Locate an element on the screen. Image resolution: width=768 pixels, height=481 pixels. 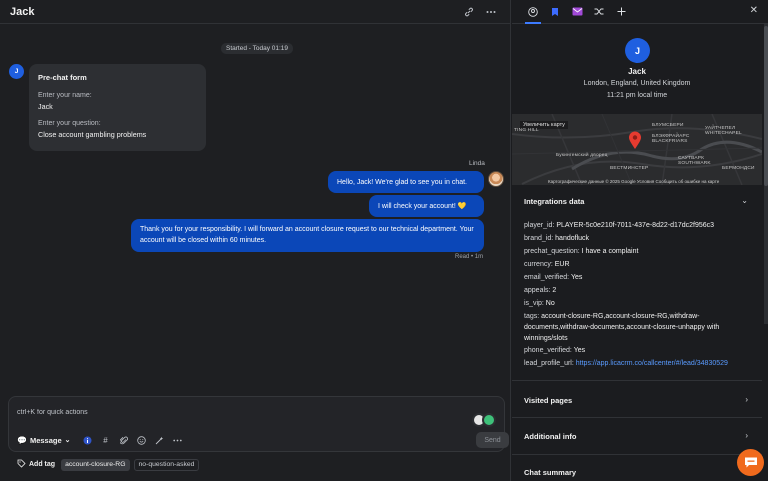
composer-toolbar: 💬 Message ⌄ # is located at coordinates (103, 440).